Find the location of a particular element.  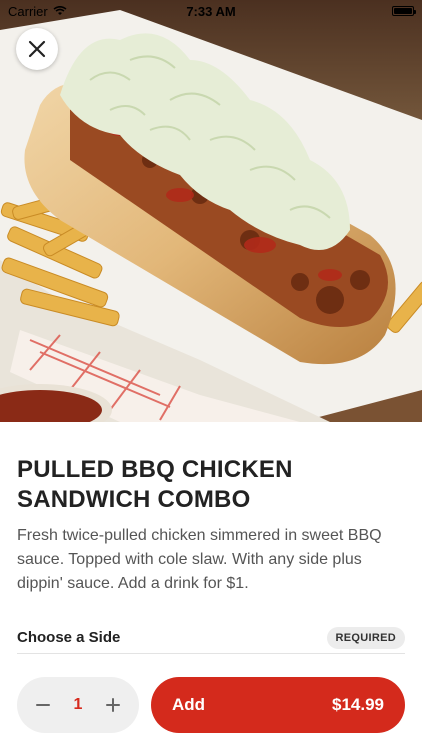

carrier-label: Carrier is located at coordinates (28, 11).